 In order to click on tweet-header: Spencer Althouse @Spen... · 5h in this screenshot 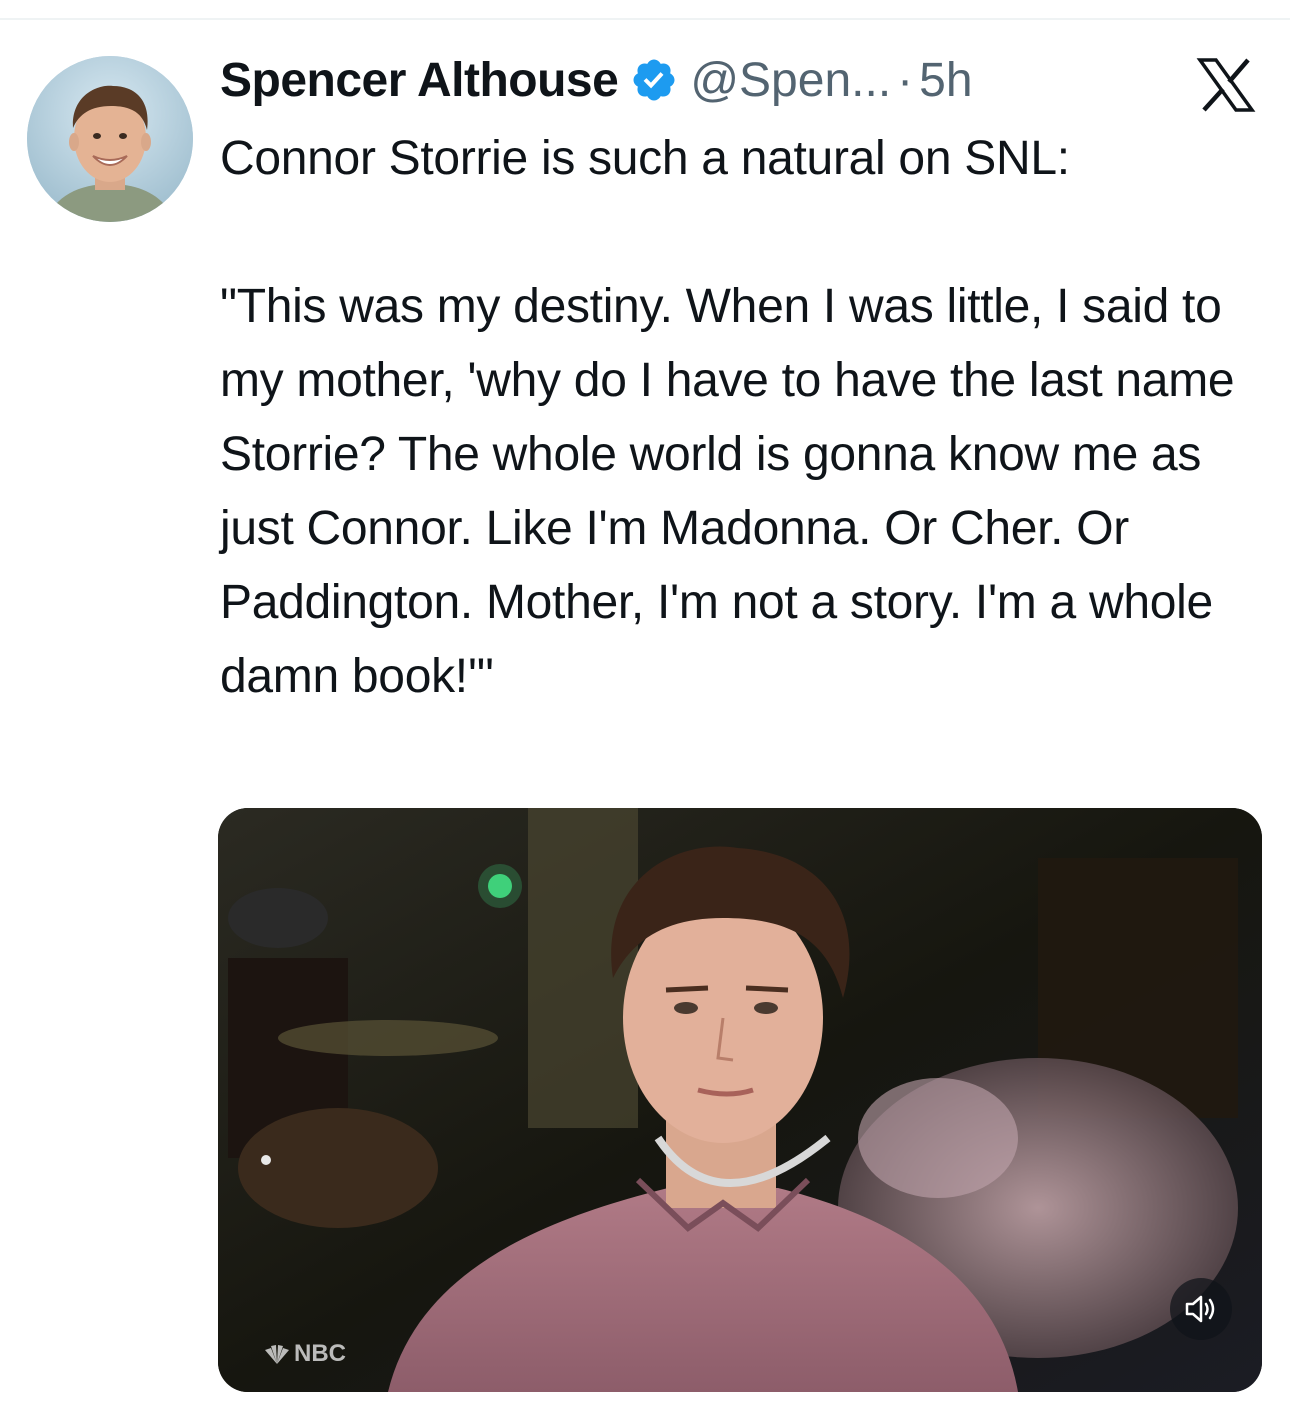, I will do `click(596, 80)`.